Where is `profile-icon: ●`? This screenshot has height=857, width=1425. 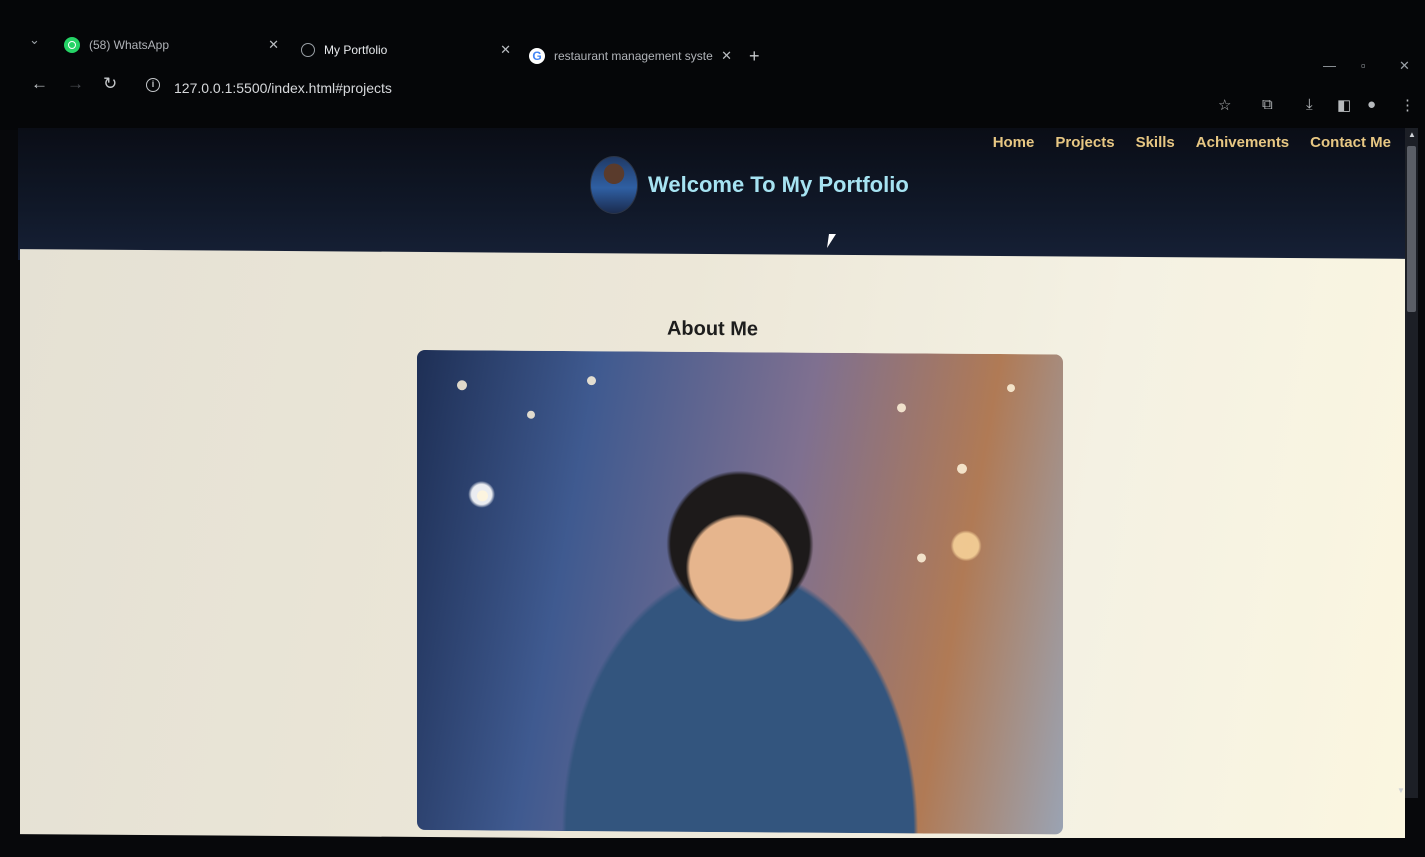 profile-icon: ● is located at coordinates (1371, 104).